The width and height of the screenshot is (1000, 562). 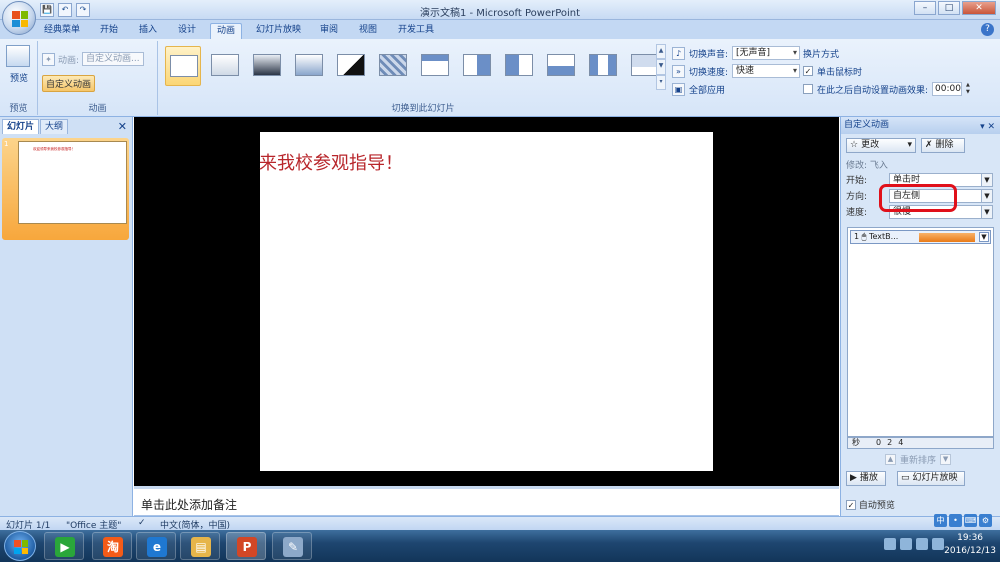 What do you see at coordinates (519, 66) in the screenshot?
I see `transition-wipe-right` at bounding box center [519, 66].